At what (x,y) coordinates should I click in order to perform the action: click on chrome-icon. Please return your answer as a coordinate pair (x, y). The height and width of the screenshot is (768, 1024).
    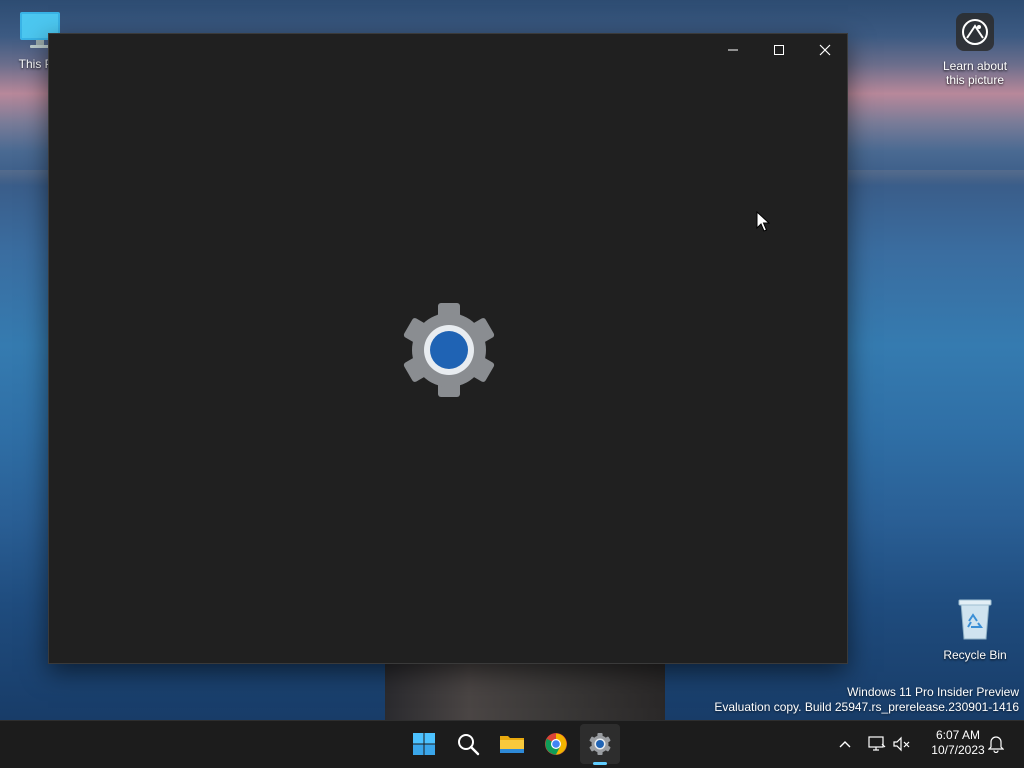
    Looking at the image, I should click on (556, 744).